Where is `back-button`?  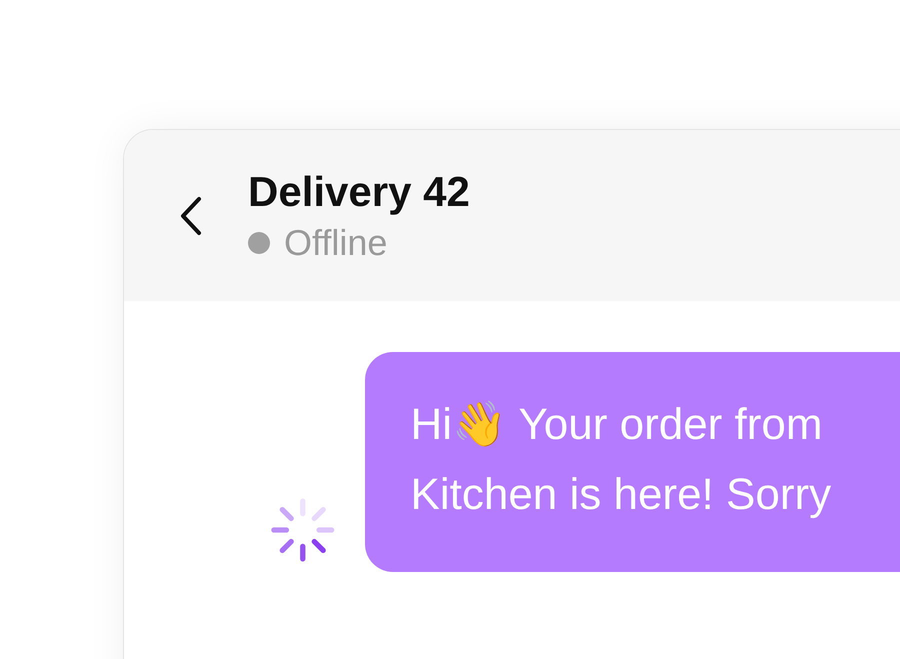
back-button is located at coordinates (191, 216).